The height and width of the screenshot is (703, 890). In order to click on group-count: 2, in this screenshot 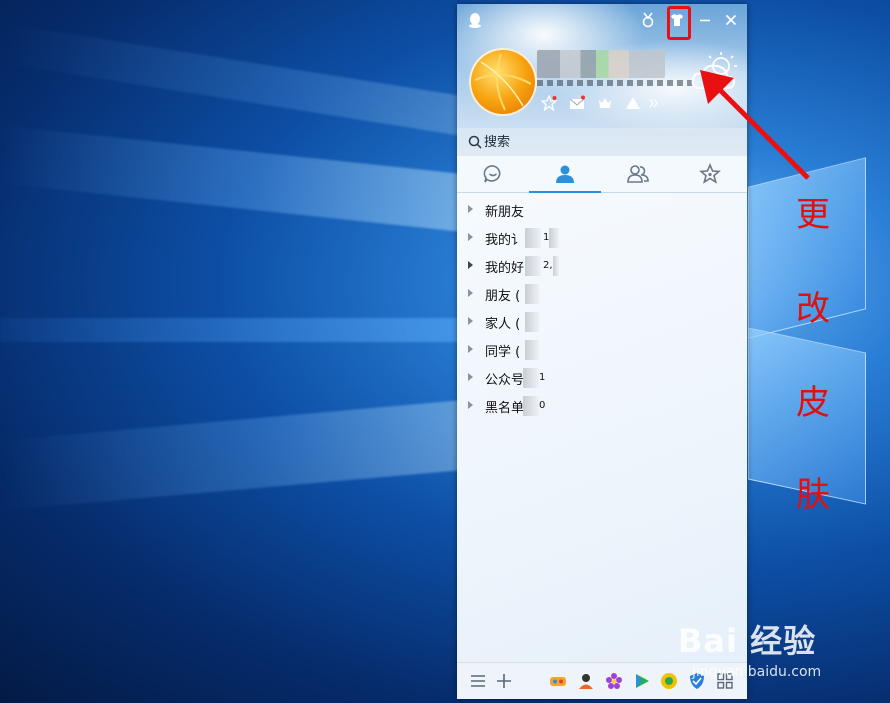, I will do `click(548, 265)`.